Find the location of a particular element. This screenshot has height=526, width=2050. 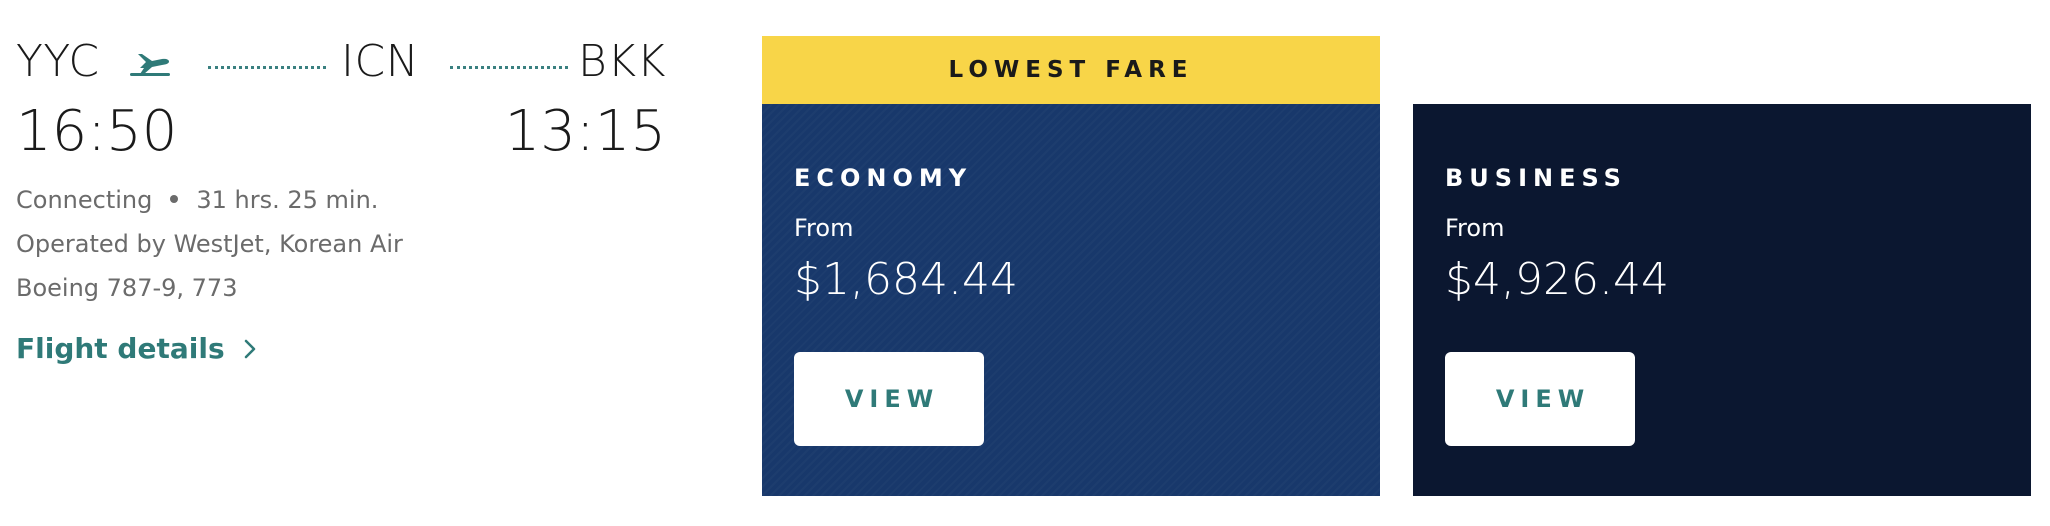

chevron-right-icon is located at coordinates (249, 348).